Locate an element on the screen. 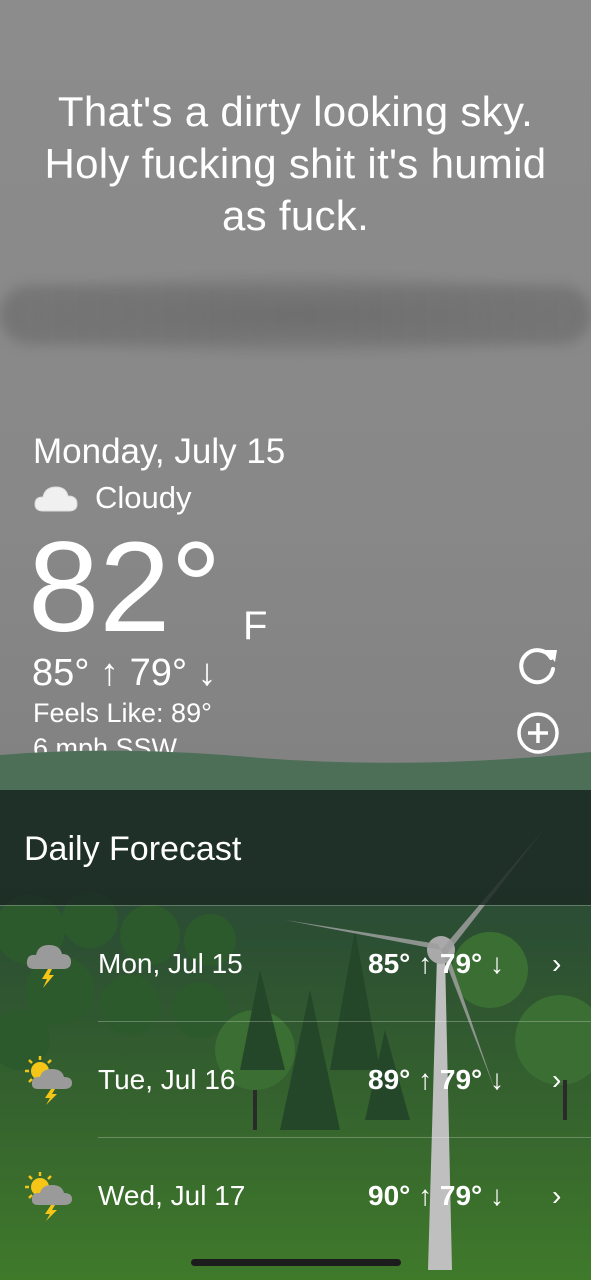 Image resolution: width=591 pixels, height=1280 pixels. high-low: 85° ↑ 79° ↓ is located at coordinates (124, 673).